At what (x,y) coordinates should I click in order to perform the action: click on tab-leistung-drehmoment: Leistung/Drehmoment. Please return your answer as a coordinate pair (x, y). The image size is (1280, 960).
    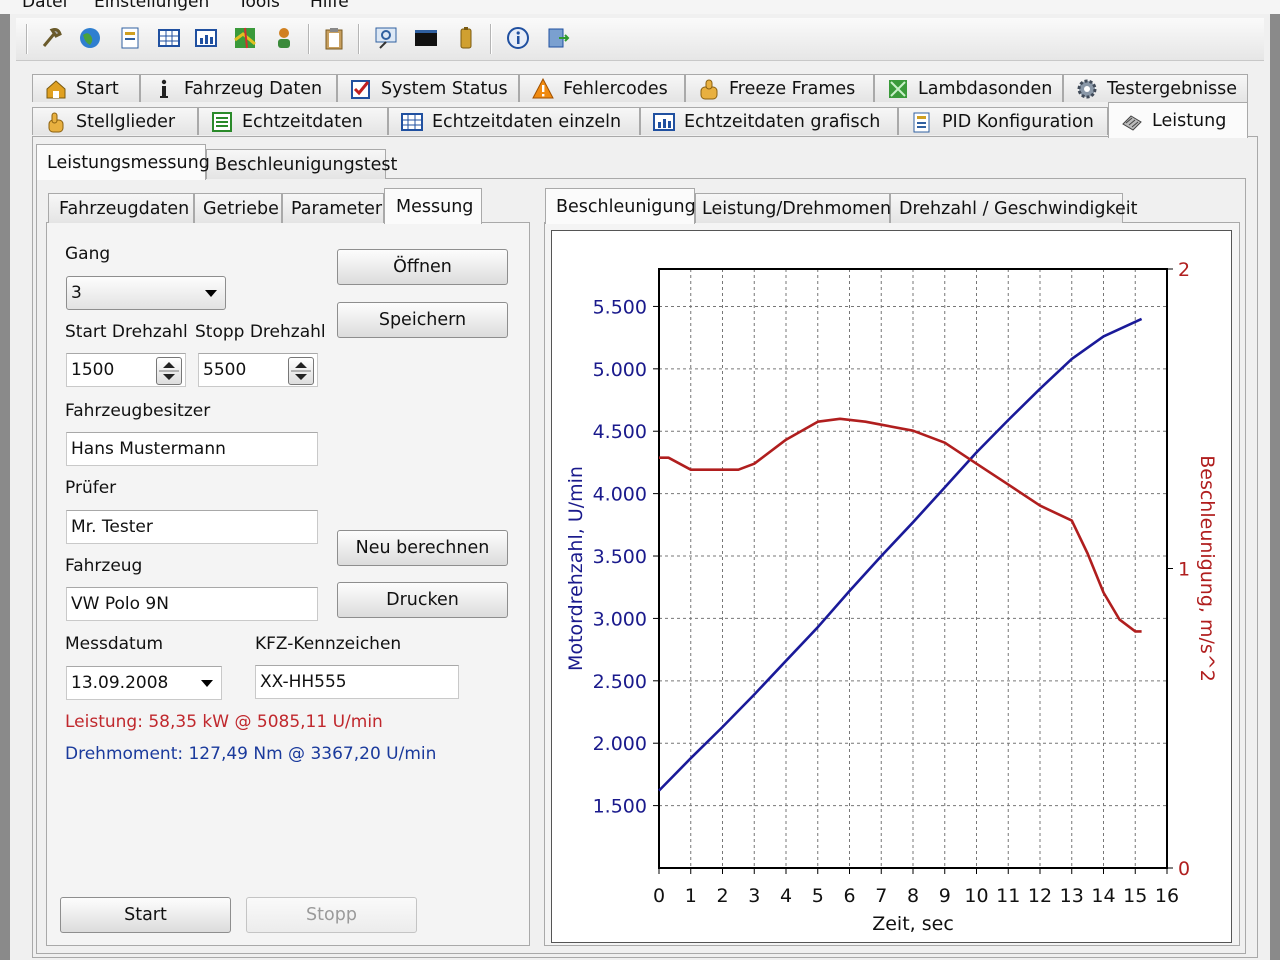
    Looking at the image, I should click on (796, 208).